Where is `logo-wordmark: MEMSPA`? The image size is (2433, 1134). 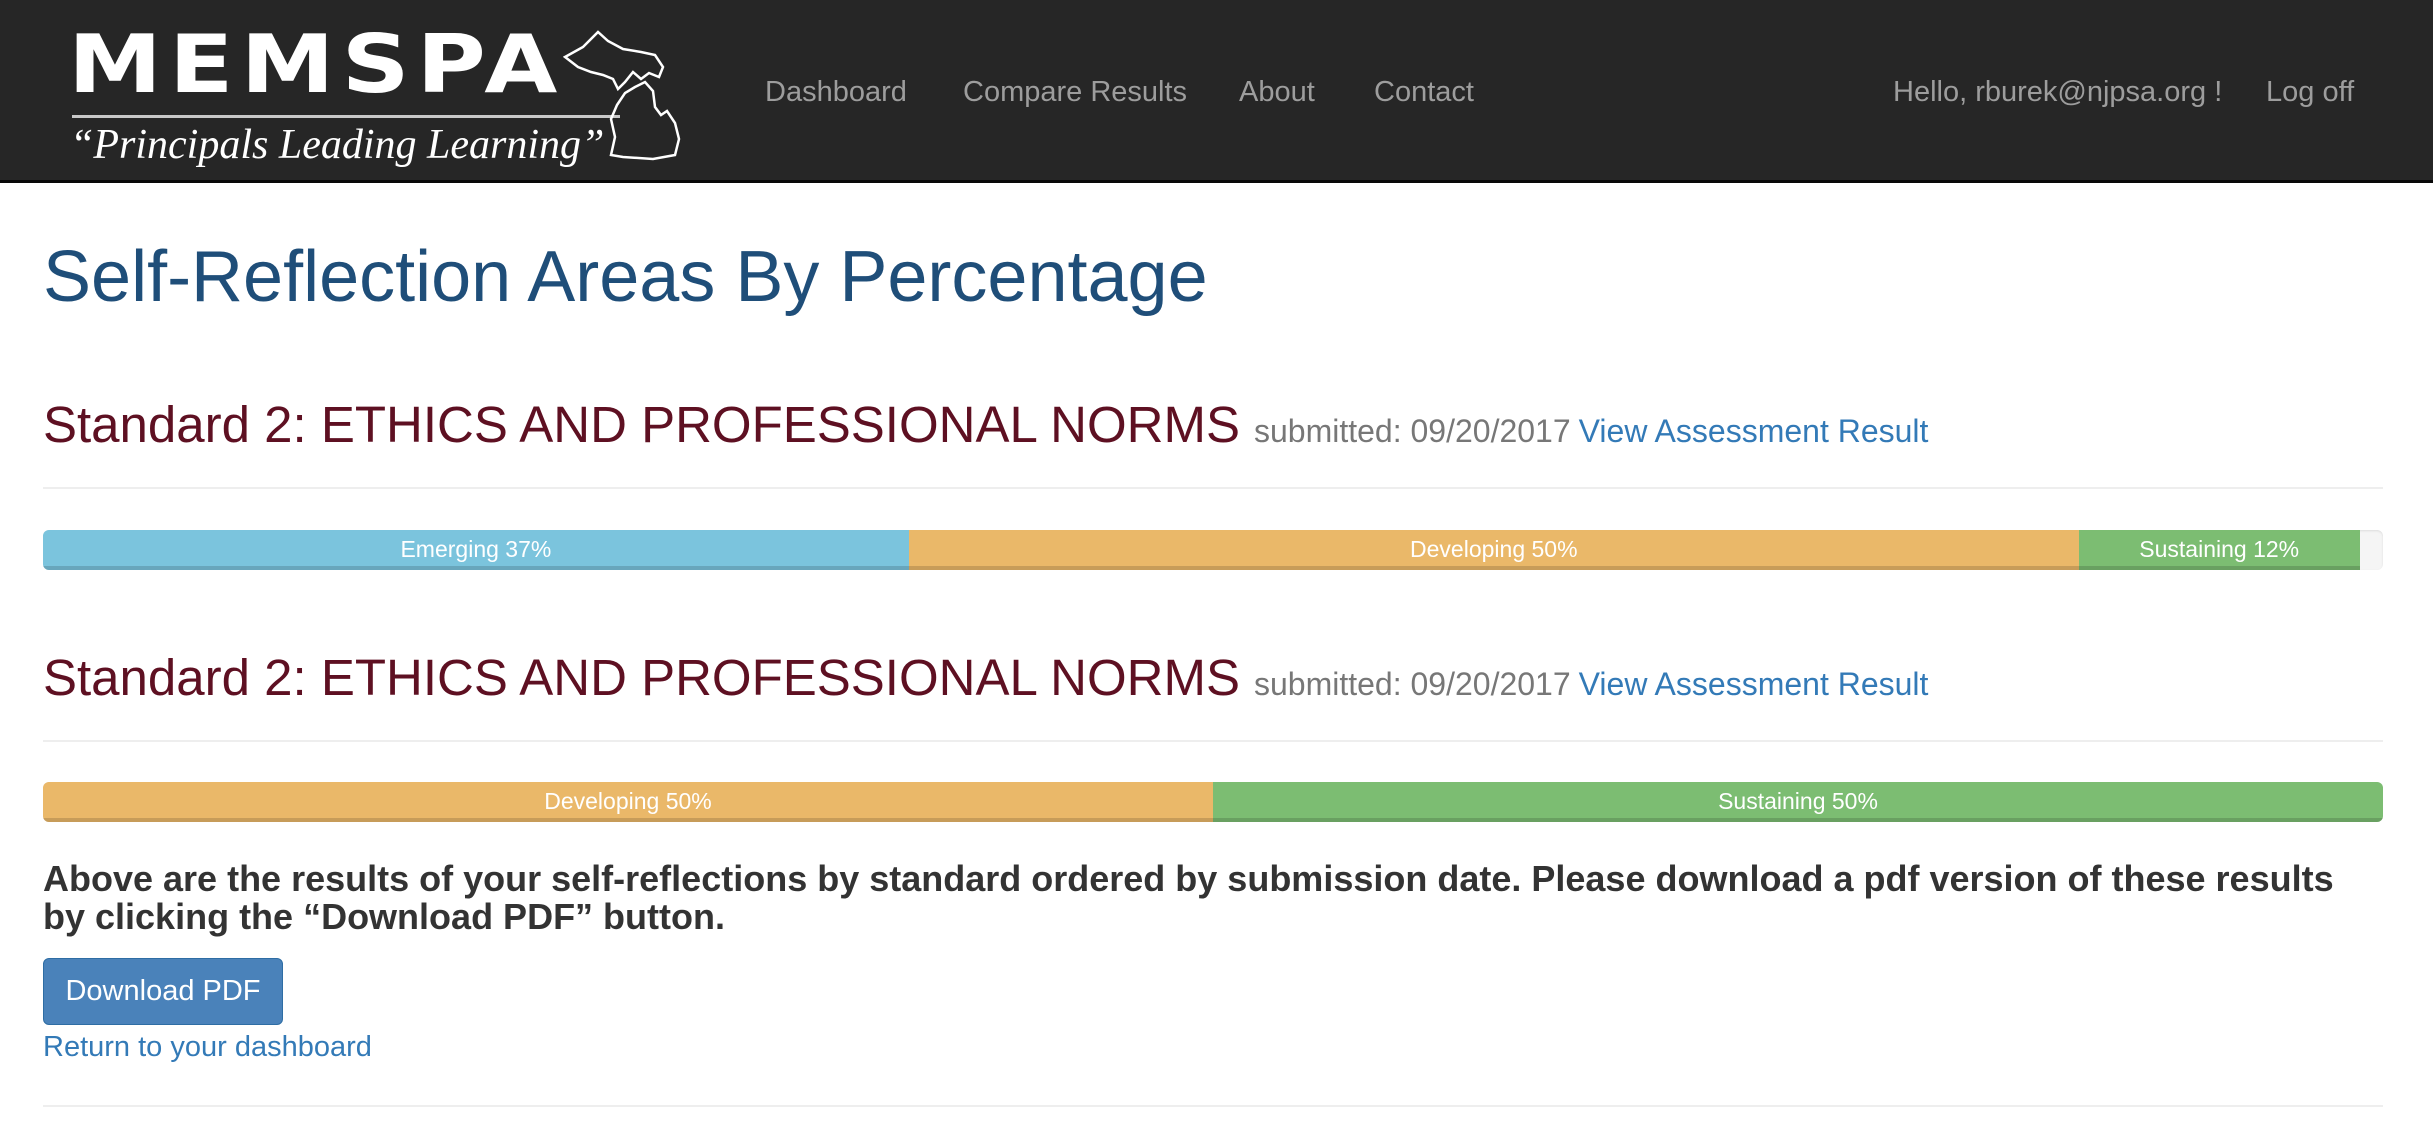
logo-wordmark: MEMSPA is located at coordinates (316, 64).